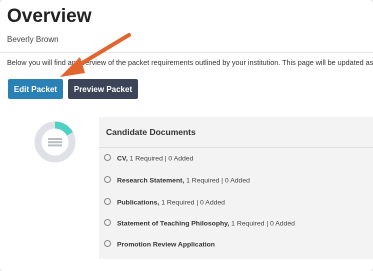 The image size is (373, 271). Describe the element at coordinates (49, 16) in the screenshot. I see `page-title: Overview` at that location.